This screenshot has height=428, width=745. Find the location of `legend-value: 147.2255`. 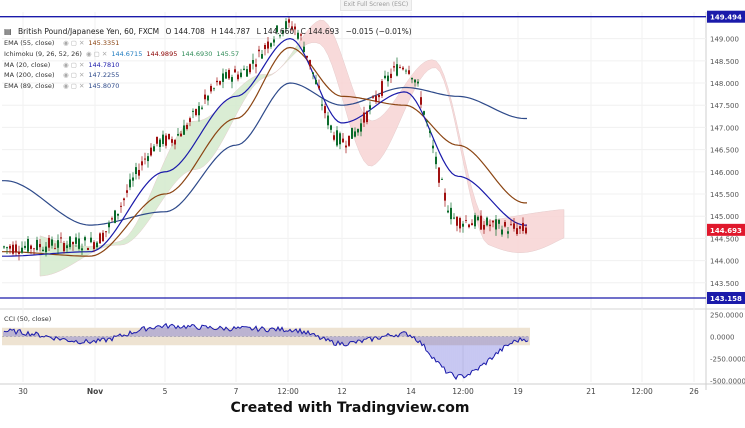

legend-value: 147.2255 is located at coordinates (104, 75).